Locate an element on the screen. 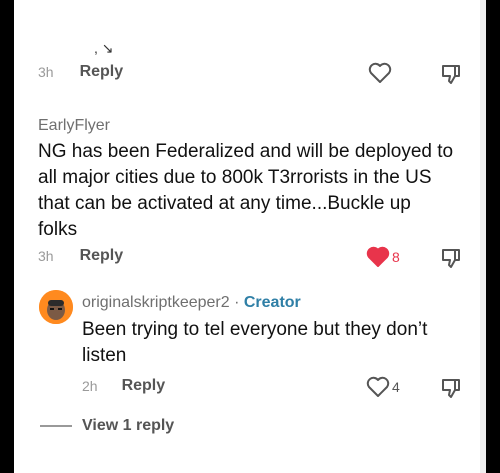 Image resolution: width=500 pixels, height=473 pixels. comment-time: 2h is located at coordinates (90, 386).